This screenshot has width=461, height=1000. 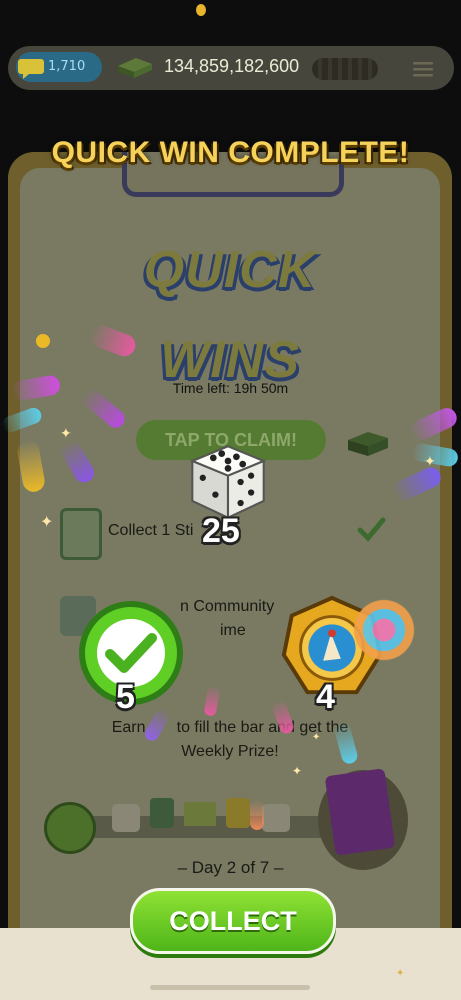 What do you see at coordinates (238, 813) in the screenshot?
I see `progress-card2-icon` at bounding box center [238, 813].